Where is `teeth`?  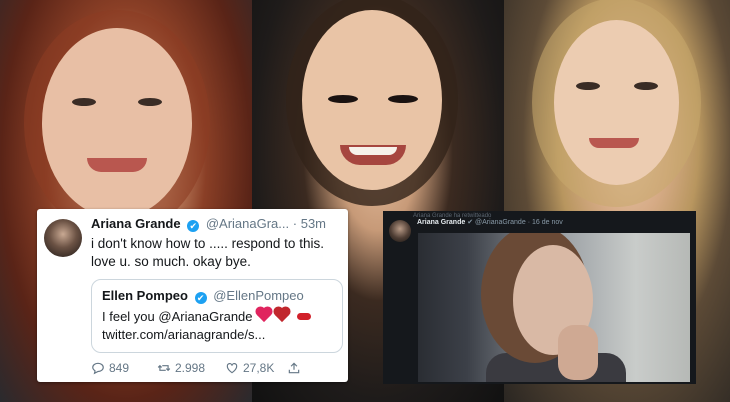
teeth is located at coordinates (373, 151).